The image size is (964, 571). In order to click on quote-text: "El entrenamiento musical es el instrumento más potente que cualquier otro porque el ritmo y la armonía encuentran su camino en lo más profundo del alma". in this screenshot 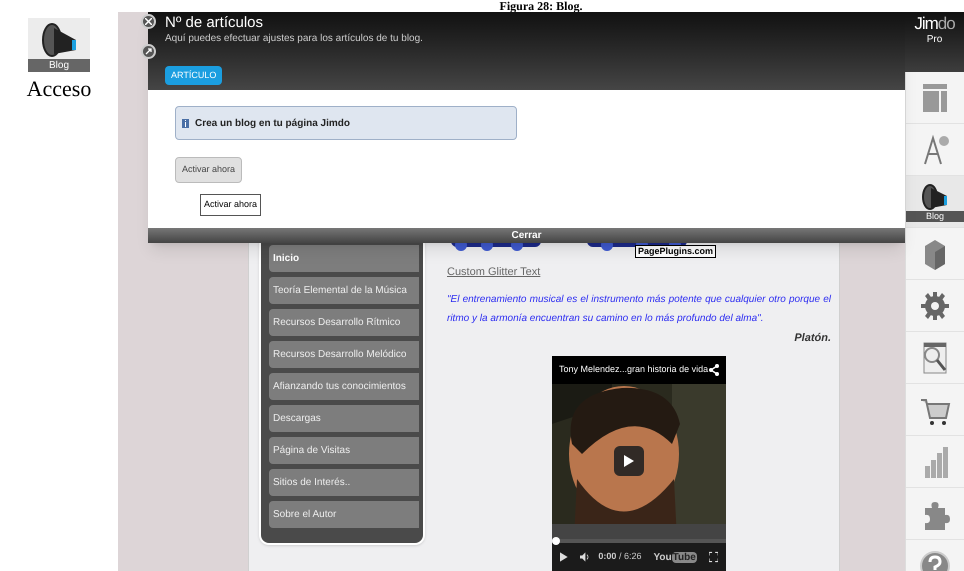, I will do `click(639, 309)`.